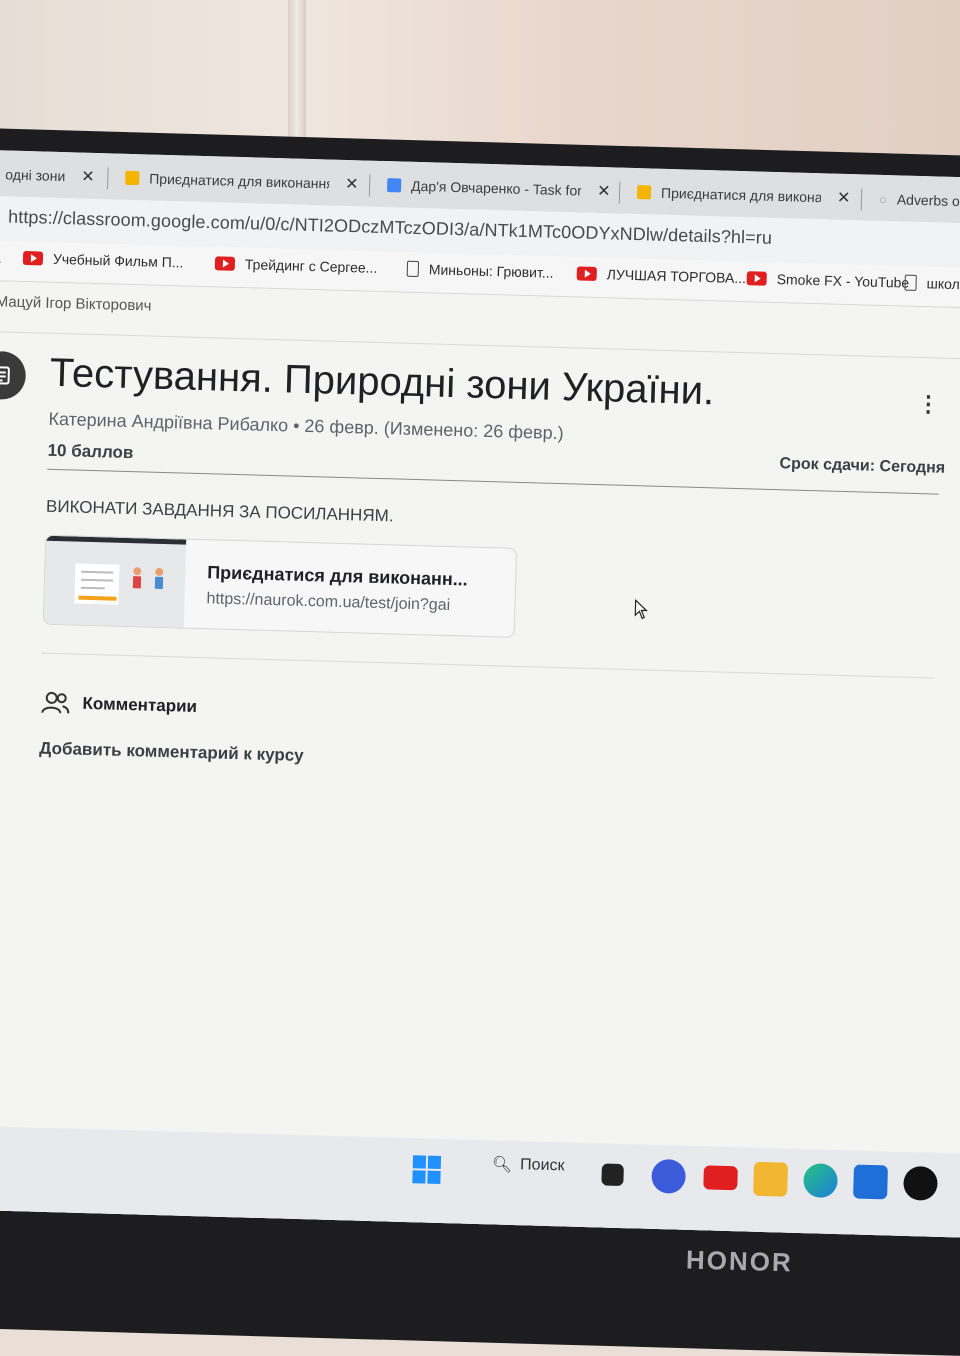  Describe the element at coordinates (641, 611) in the screenshot. I see `mouse-cursor-icon` at that location.